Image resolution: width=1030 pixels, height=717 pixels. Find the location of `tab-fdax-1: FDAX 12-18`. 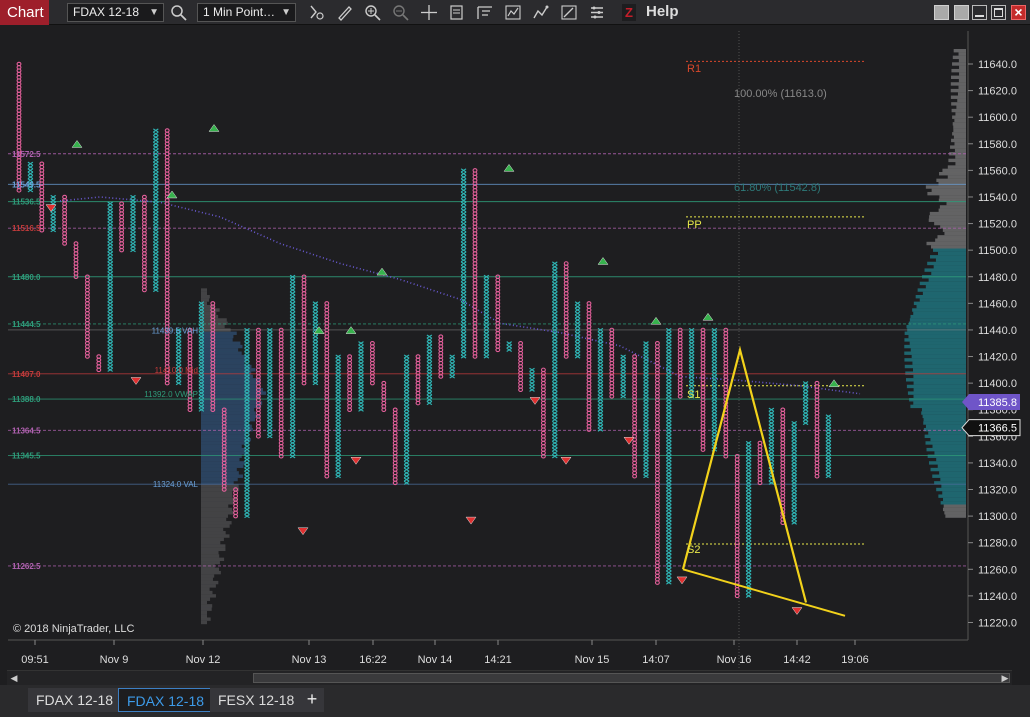

tab-fdax-1: FDAX 12-18 is located at coordinates (75, 700).